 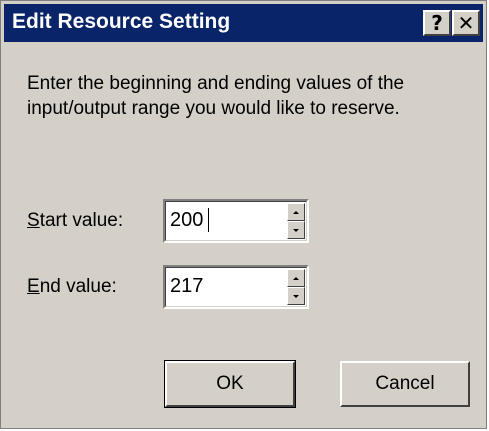 I want to click on start-value-increment-button, so click(x=296, y=212).